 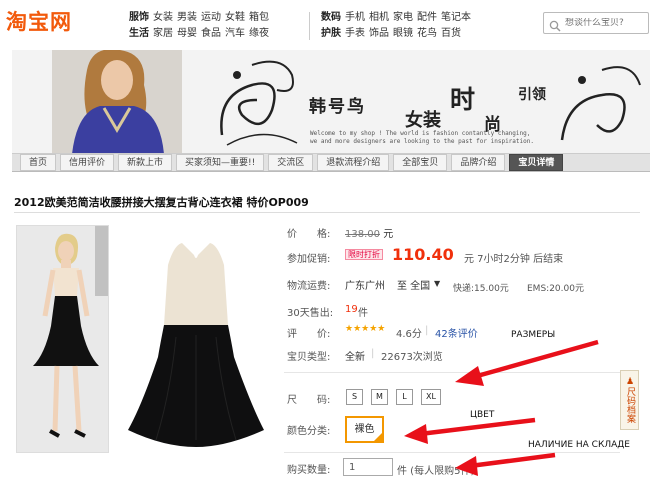 I want to click on tab-ratings: 信用评价, so click(x=87, y=162).